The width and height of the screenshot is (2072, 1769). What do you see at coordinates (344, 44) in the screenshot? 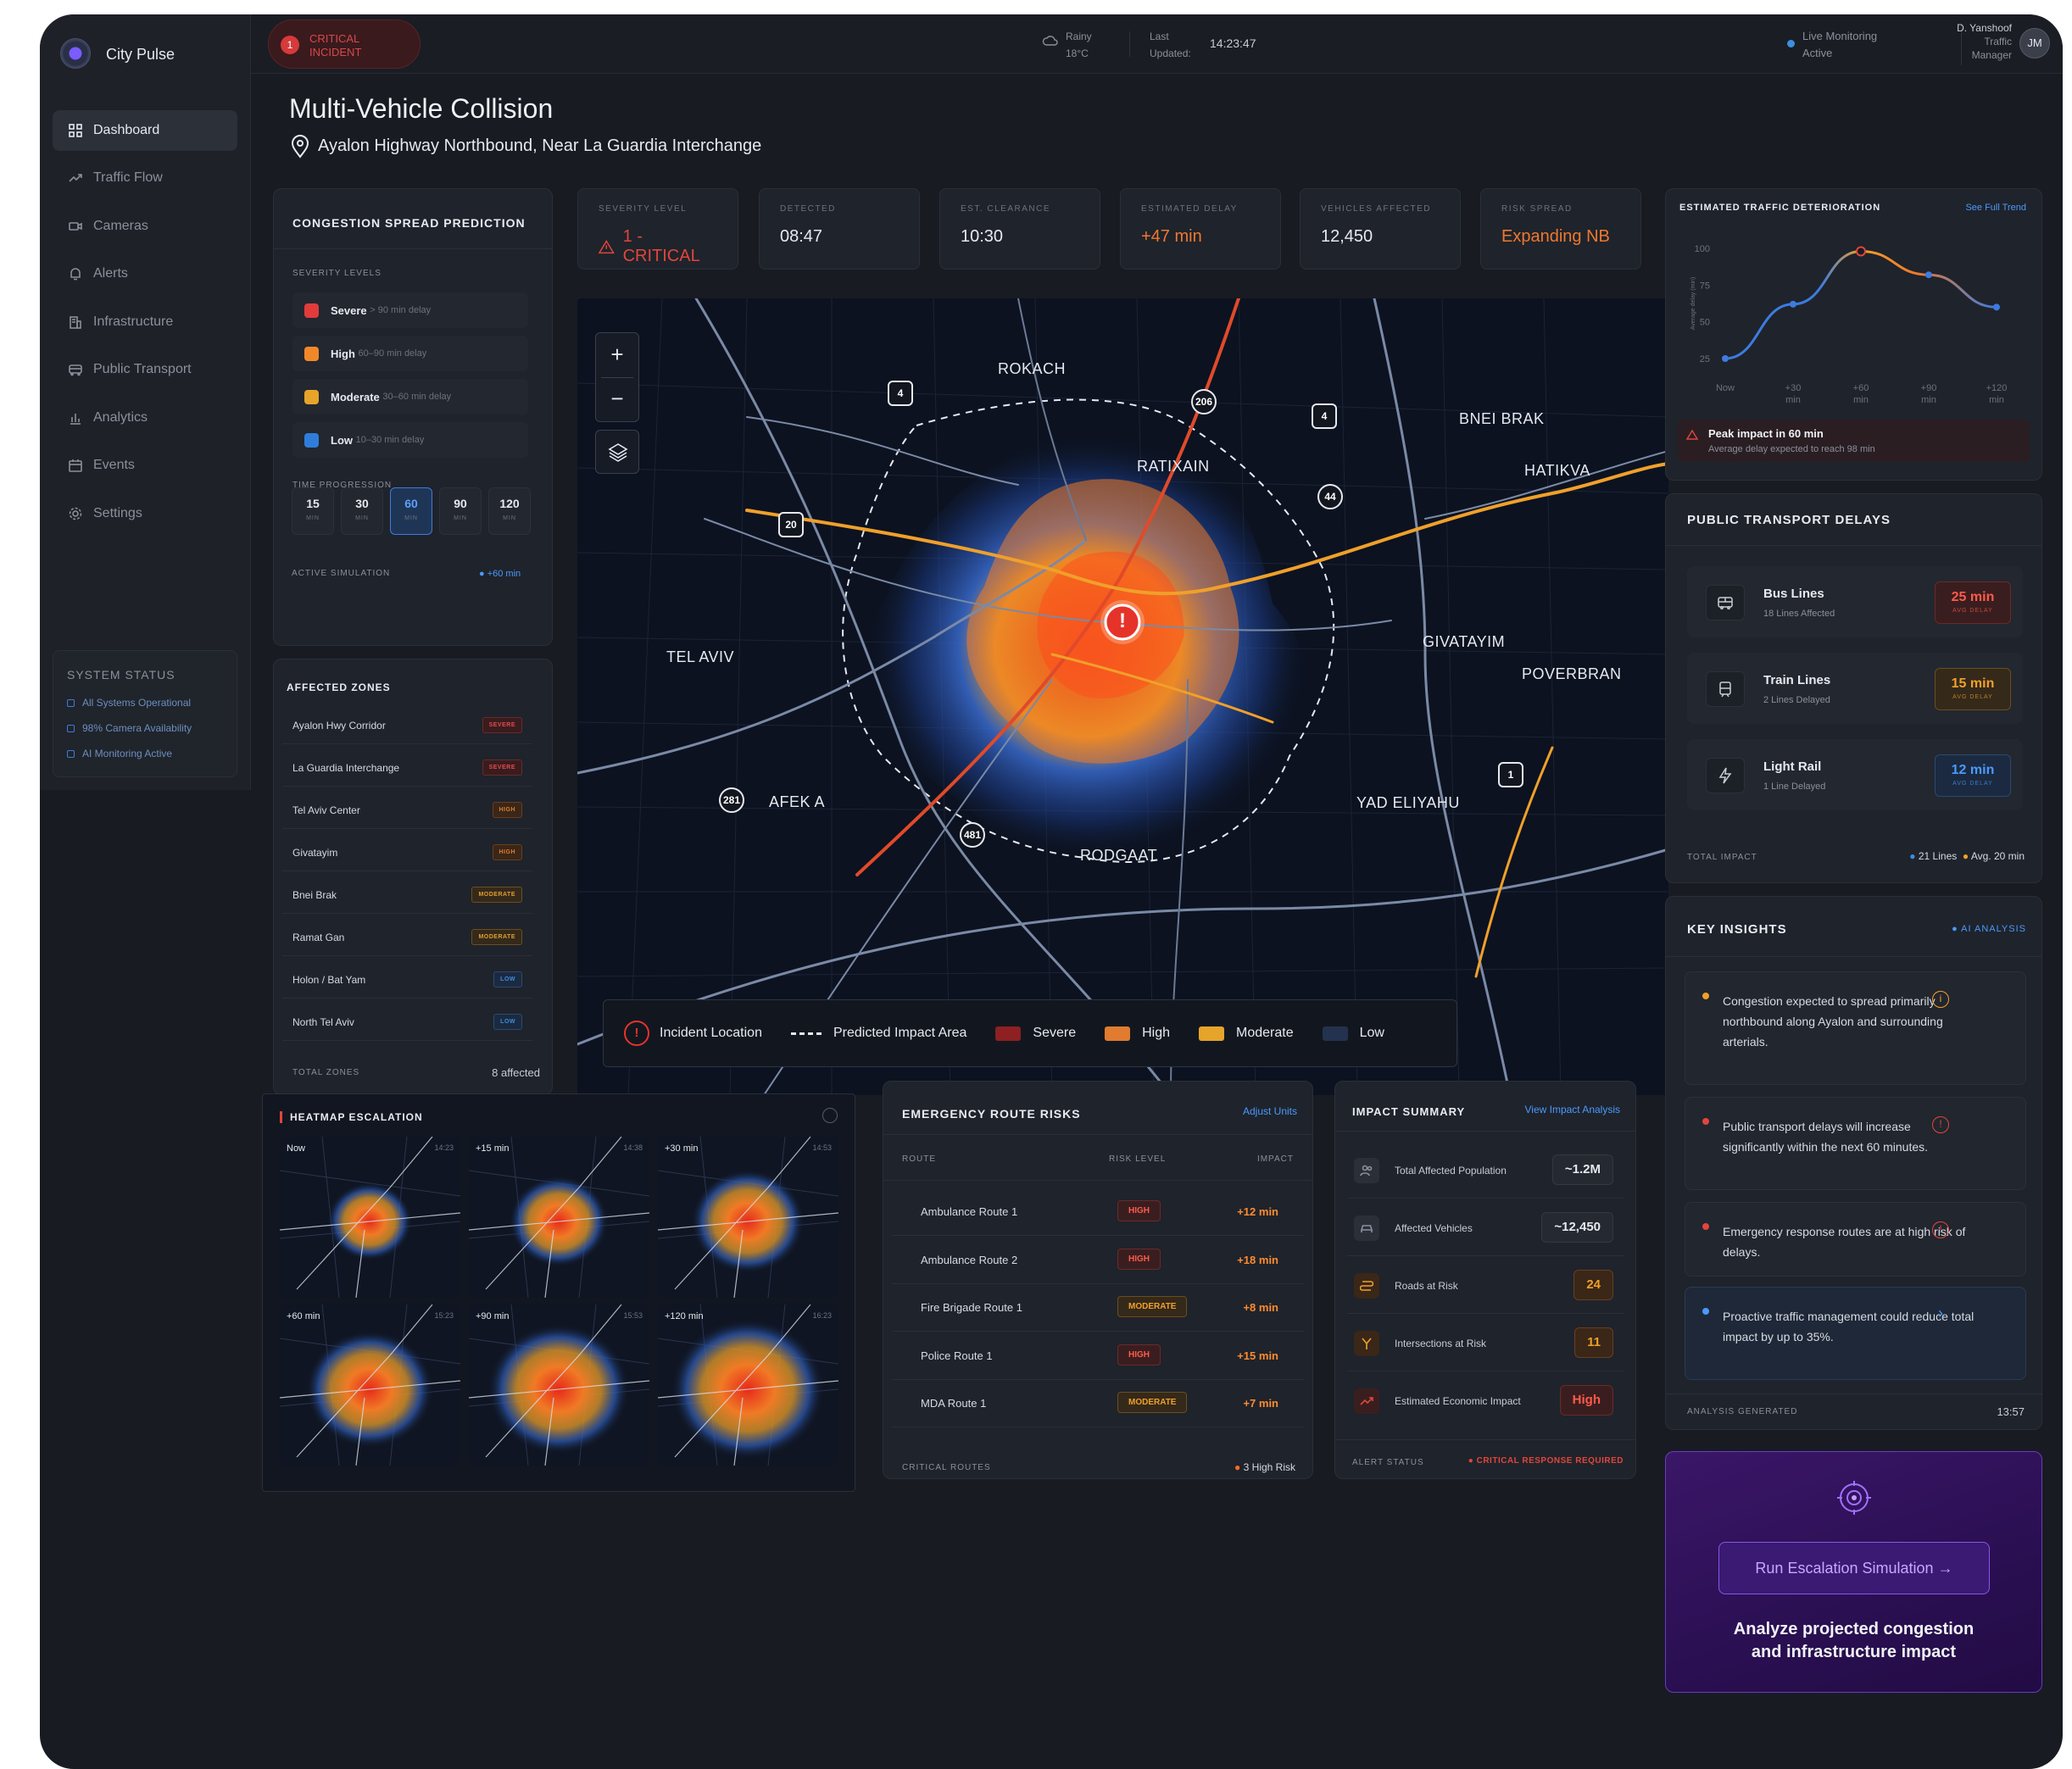
I see `critical-incident-badge: 1 CRITICAL INCIDENT` at bounding box center [344, 44].